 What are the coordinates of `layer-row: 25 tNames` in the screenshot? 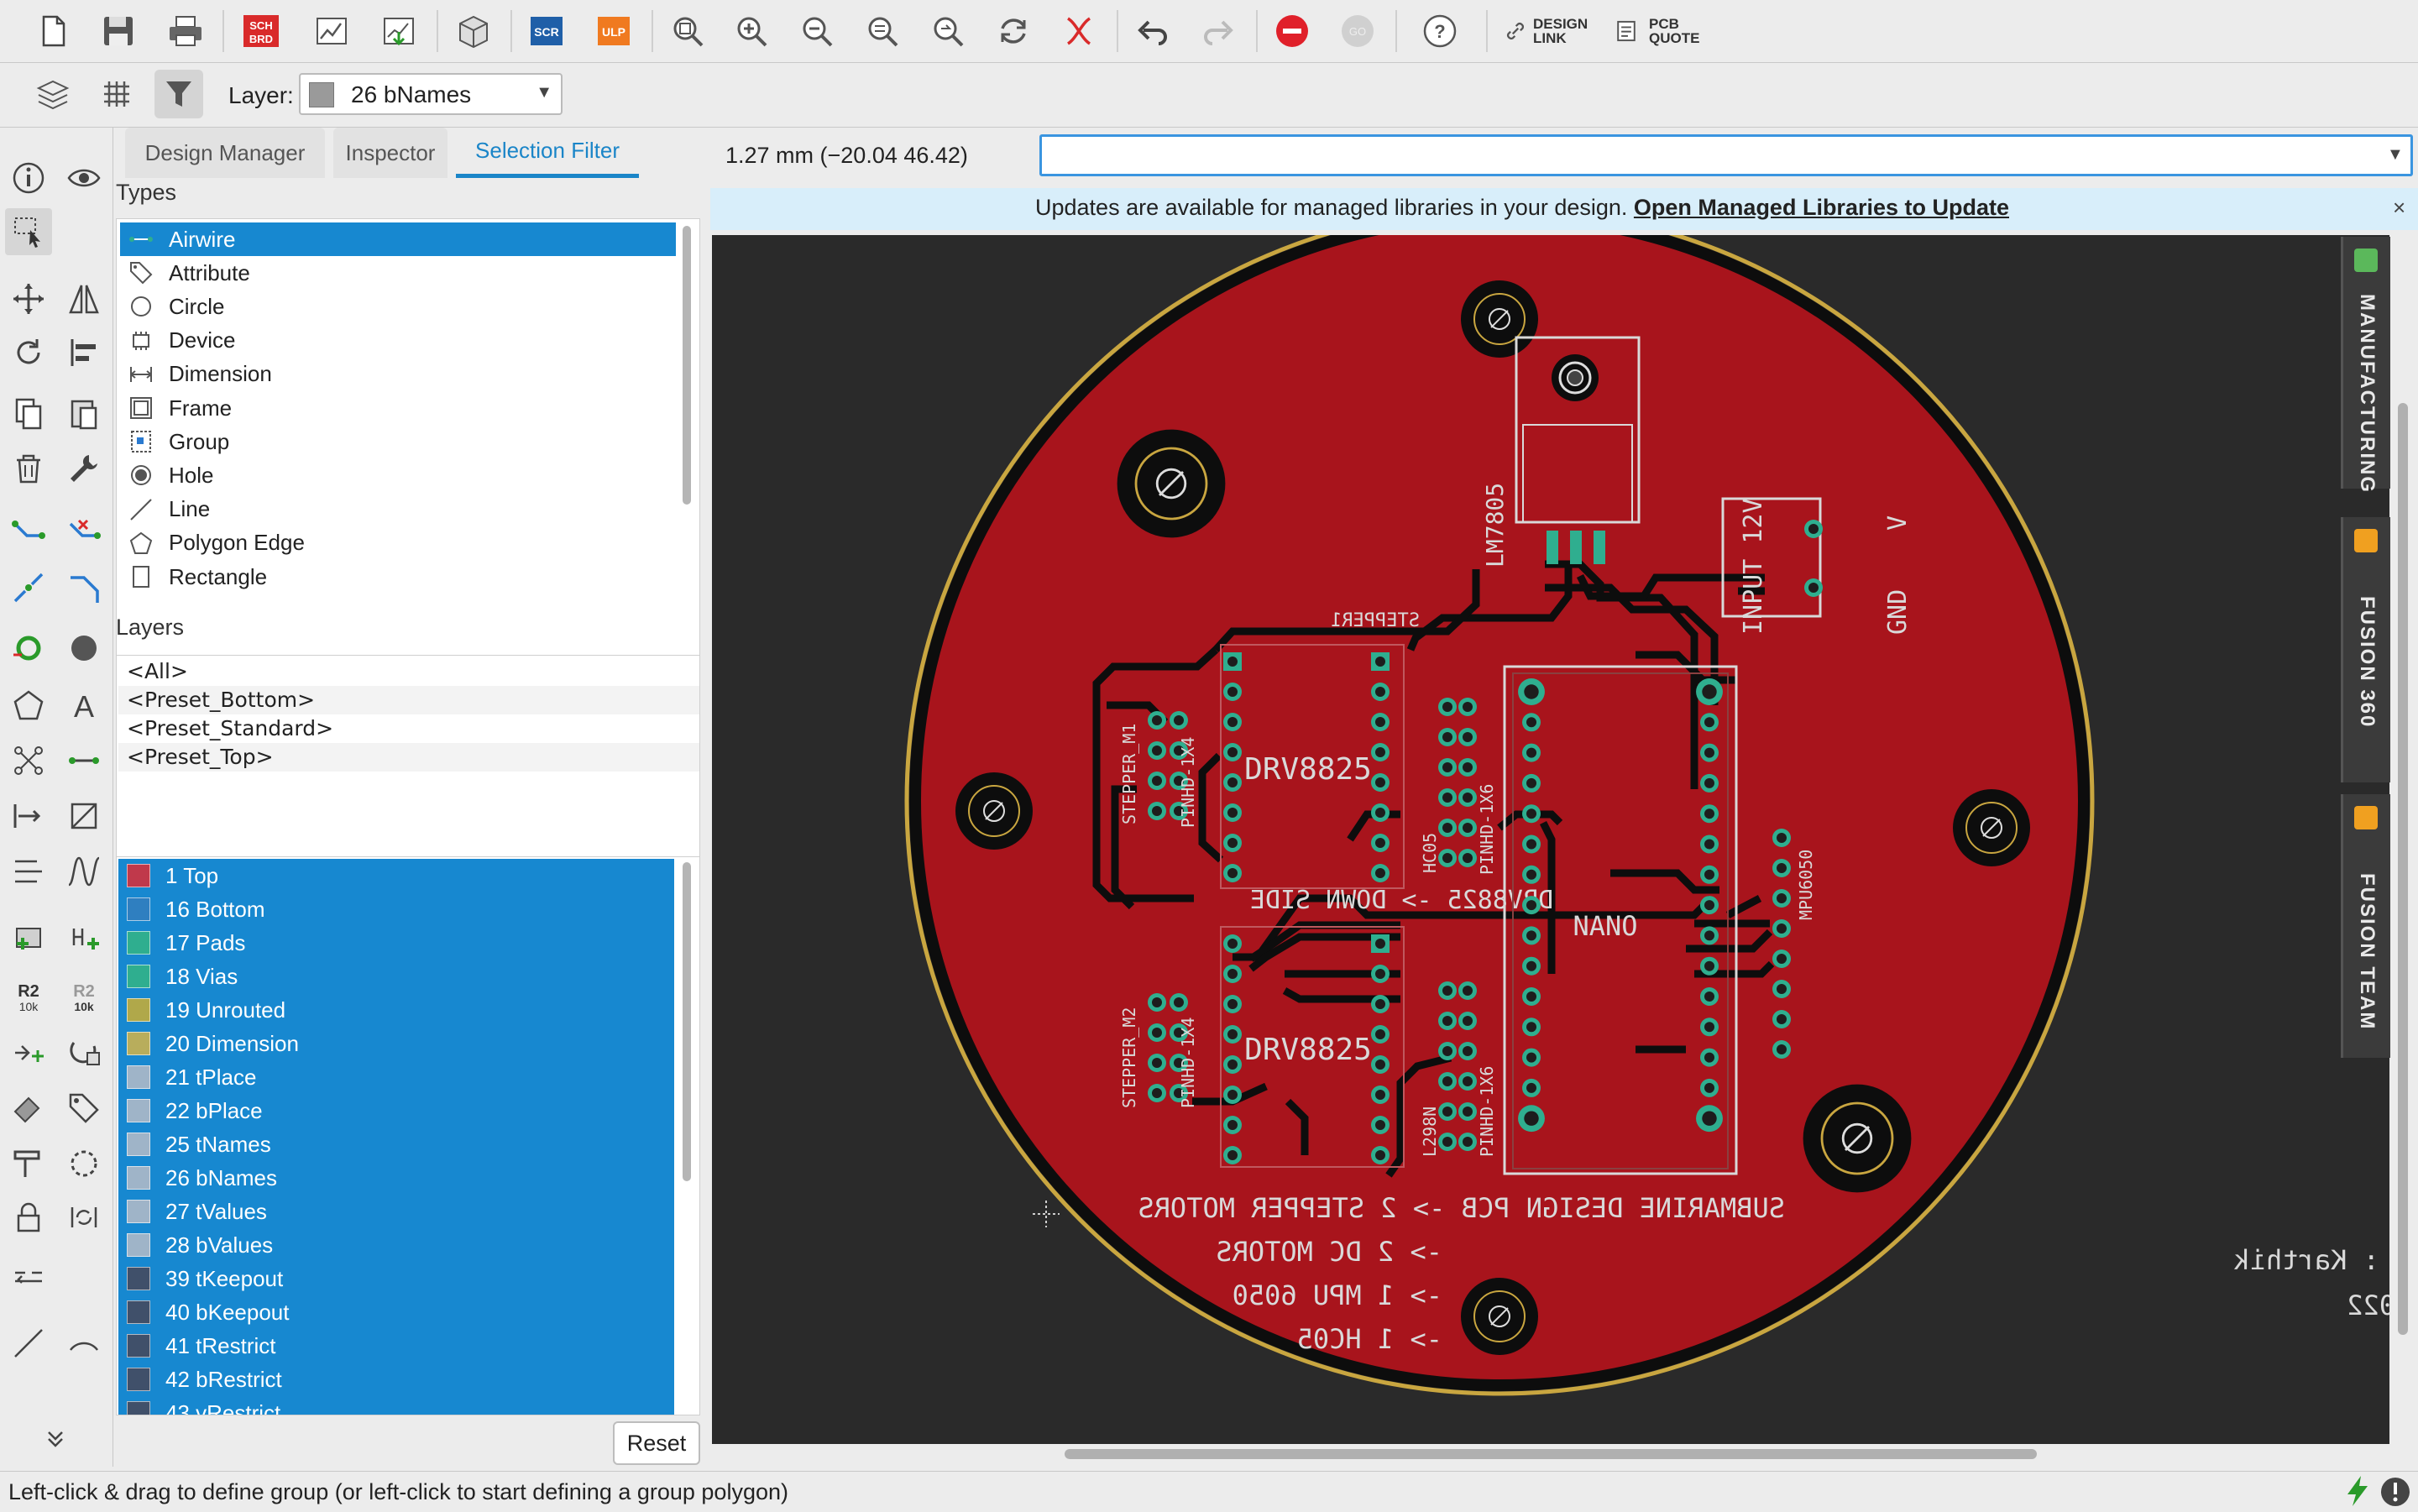 It's located at (396, 1144).